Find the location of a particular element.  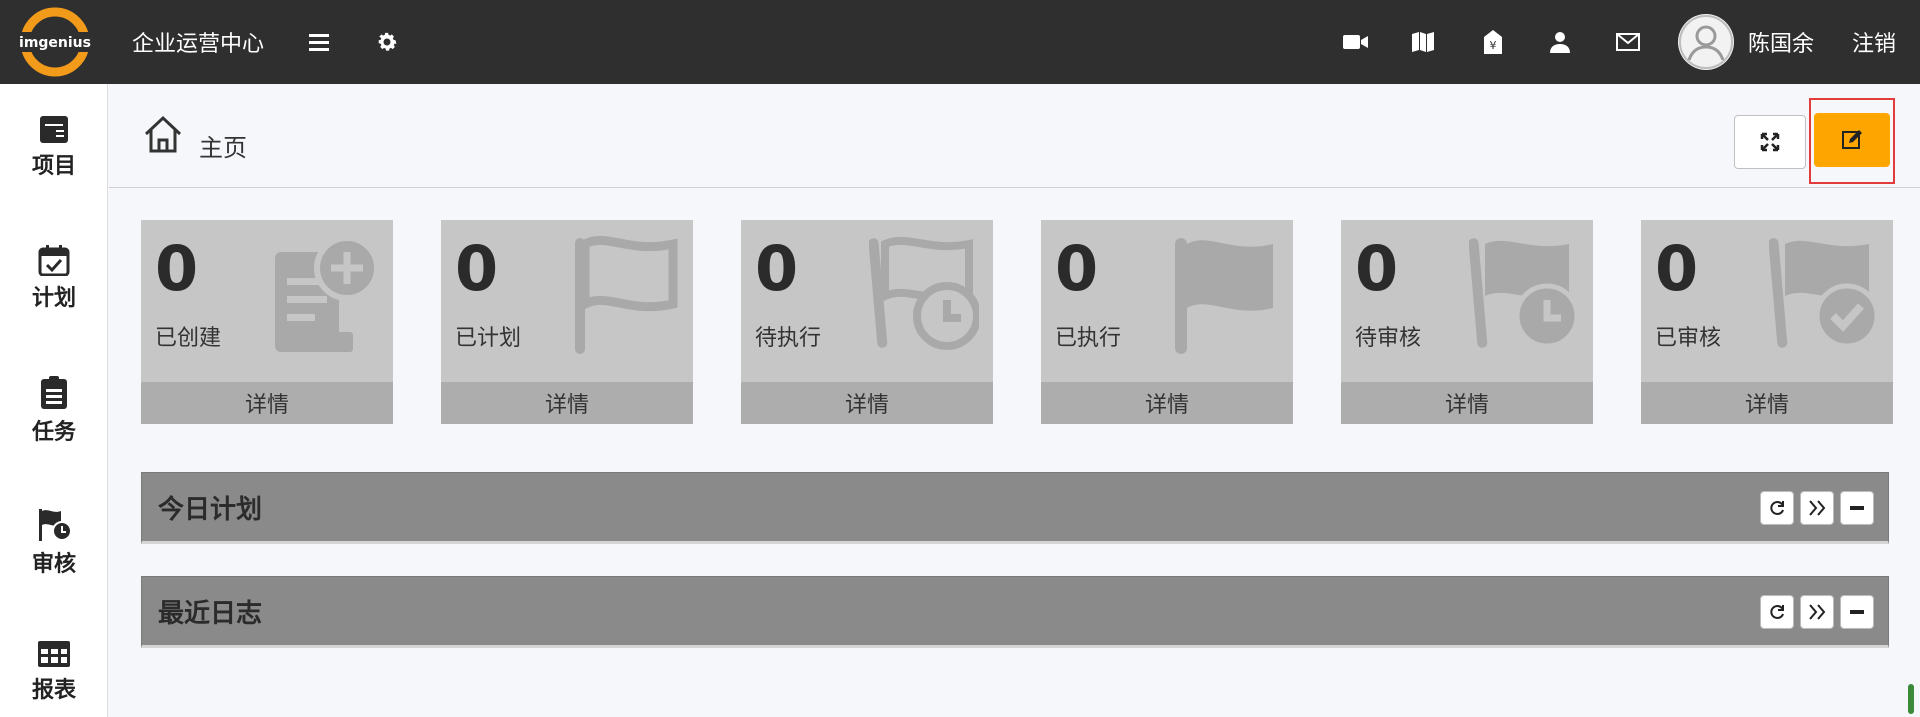

panel-today-plan: 今日计划 is located at coordinates (1015, 508).